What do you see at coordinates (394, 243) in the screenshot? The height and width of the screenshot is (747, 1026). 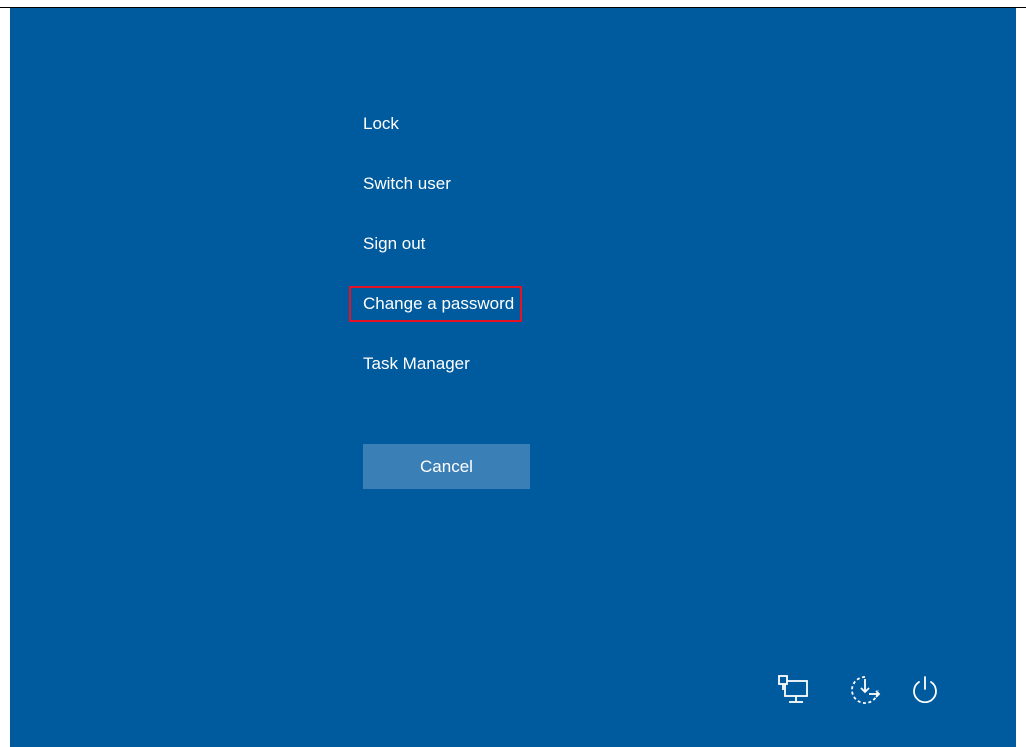 I see `sign-out-option-label: Sign out` at bounding box center [394, 243].